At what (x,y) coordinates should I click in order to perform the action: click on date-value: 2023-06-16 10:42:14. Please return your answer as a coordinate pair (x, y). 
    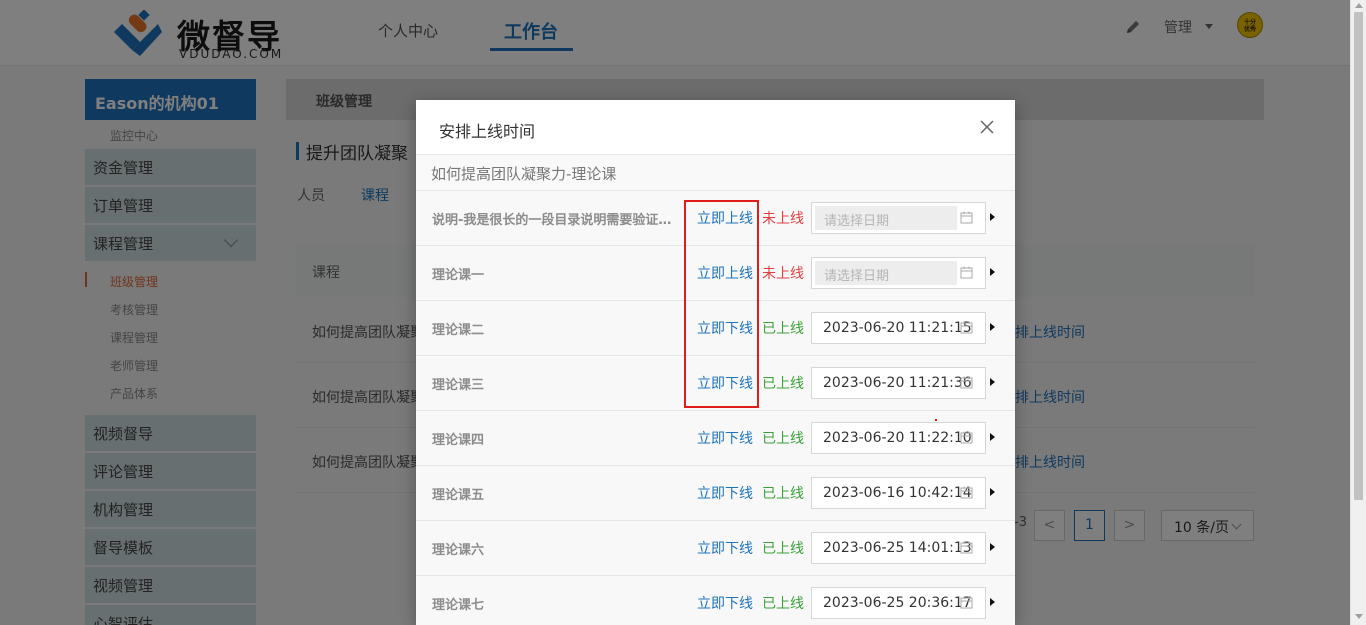
    Looking at the image, I should click on (897, 493).